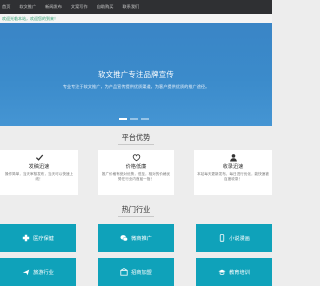 The width and height of the screenshot is (320, 286). Describe the element at coordinates (233, 176) in the screenshot. I see `advantage-card-desc: 本站每天更新发布，每日进行优化，能快速被百度收录！` at that location.